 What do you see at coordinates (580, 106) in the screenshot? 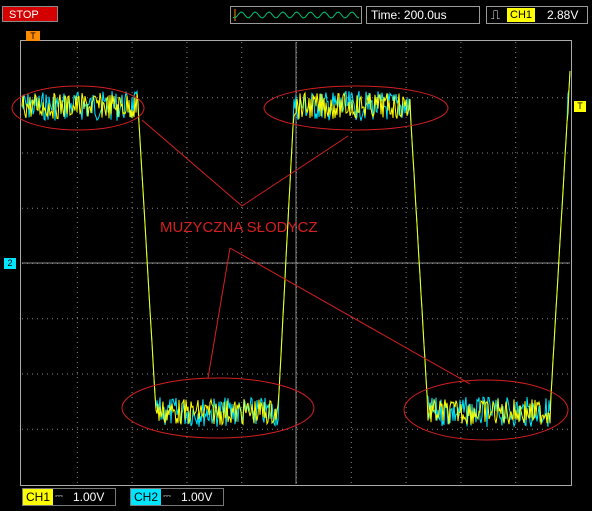
I see `trigger-level-marker: T` at bounding box center [580, 106].